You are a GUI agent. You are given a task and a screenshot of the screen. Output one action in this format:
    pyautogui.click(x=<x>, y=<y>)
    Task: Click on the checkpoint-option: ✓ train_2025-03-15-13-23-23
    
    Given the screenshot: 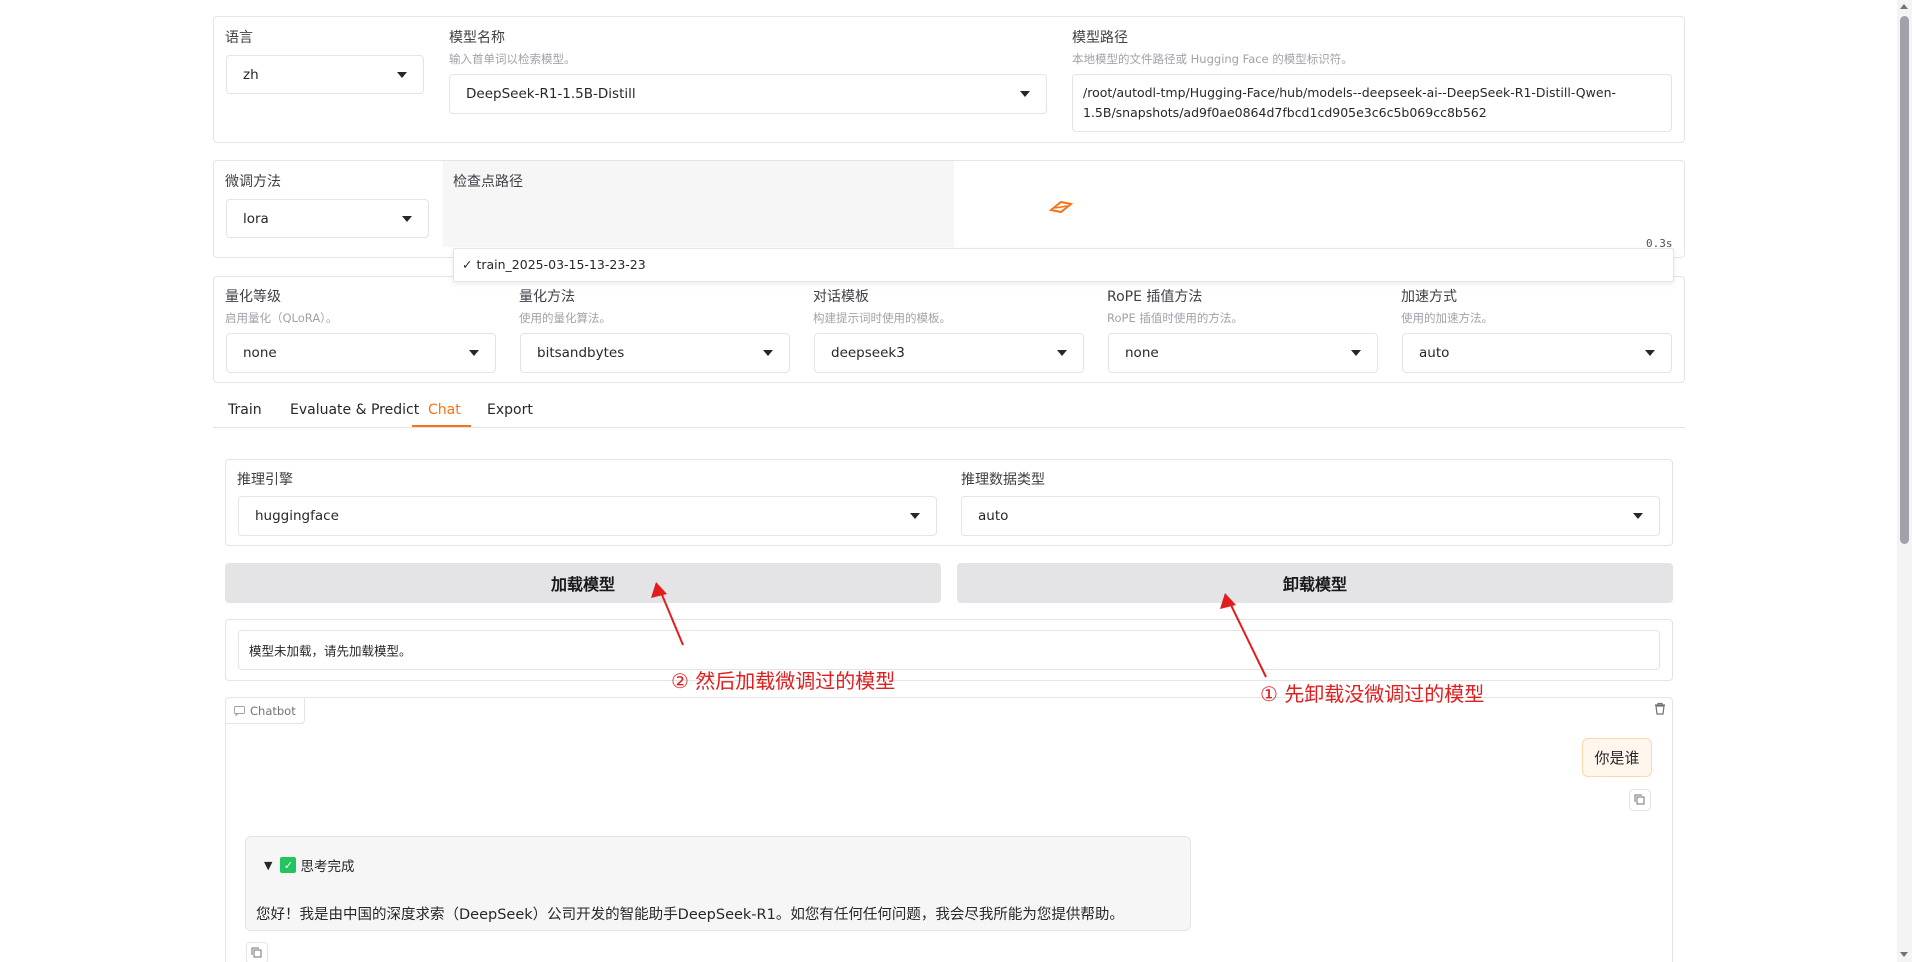 What is the action you would take?
    pyautogui.click(x=554, y=264)
    